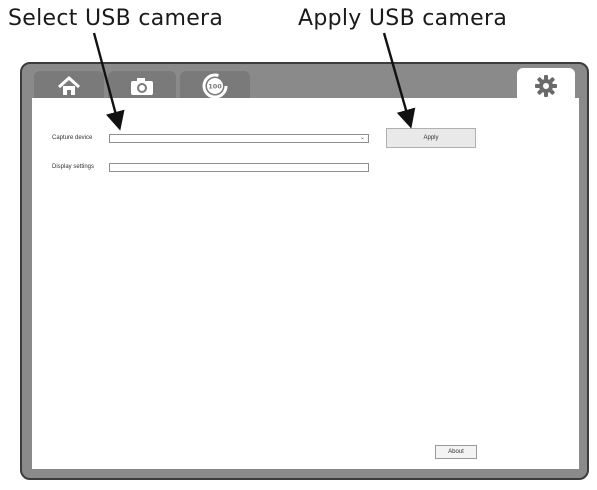  I want to click on home-icon, so click(69, 85).